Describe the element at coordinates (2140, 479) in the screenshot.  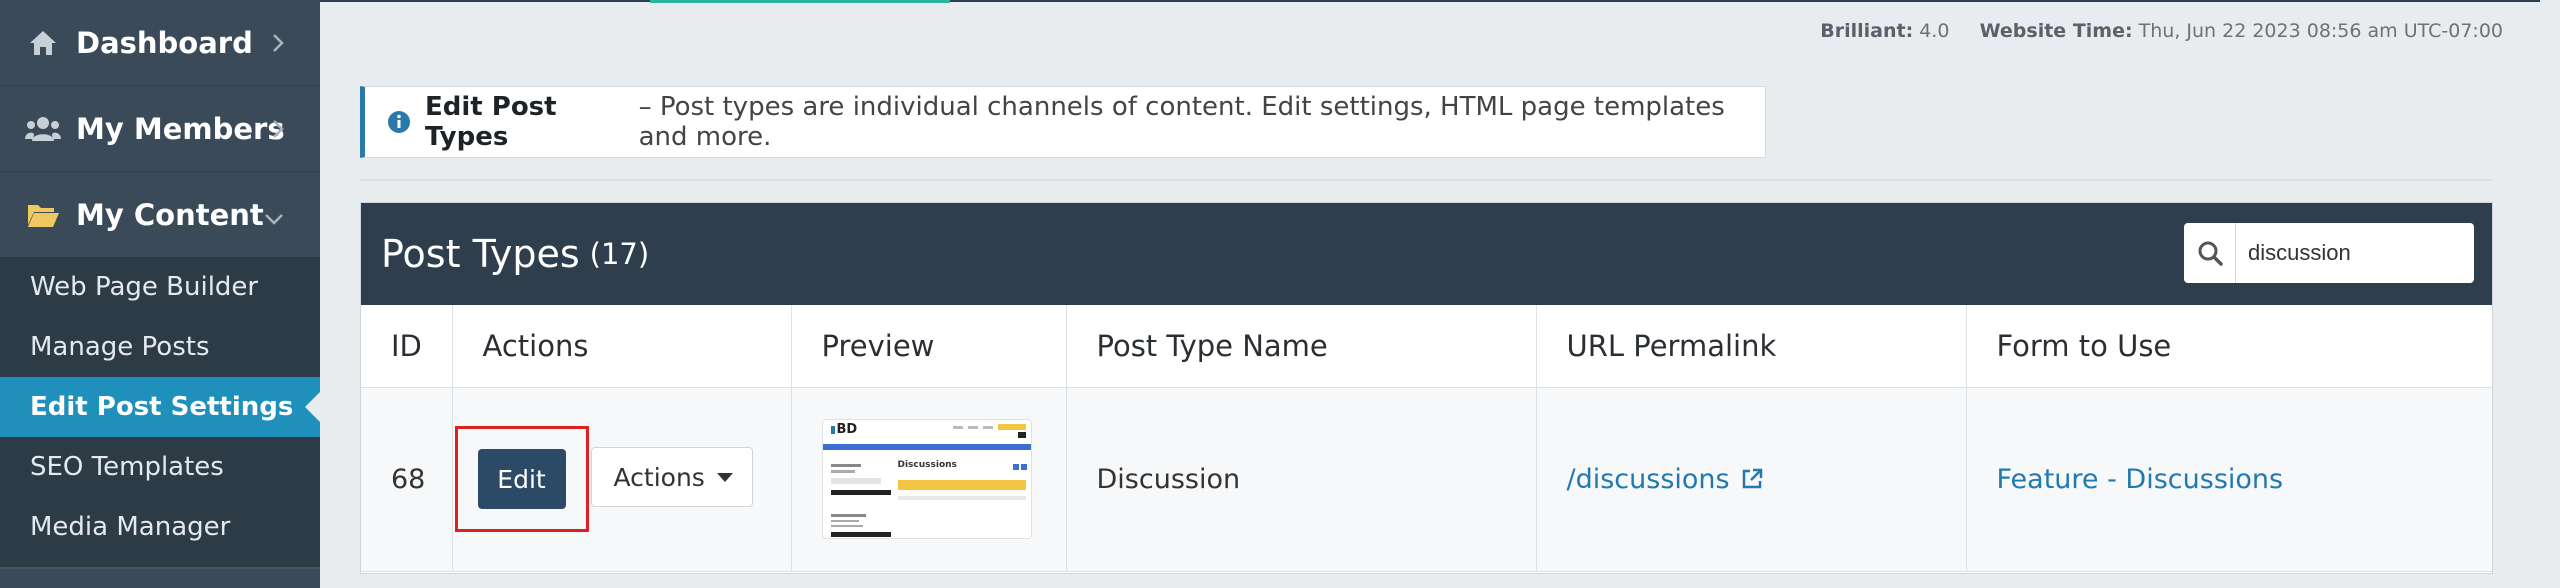
I see `form-link: Feature - Discussions` at that location.